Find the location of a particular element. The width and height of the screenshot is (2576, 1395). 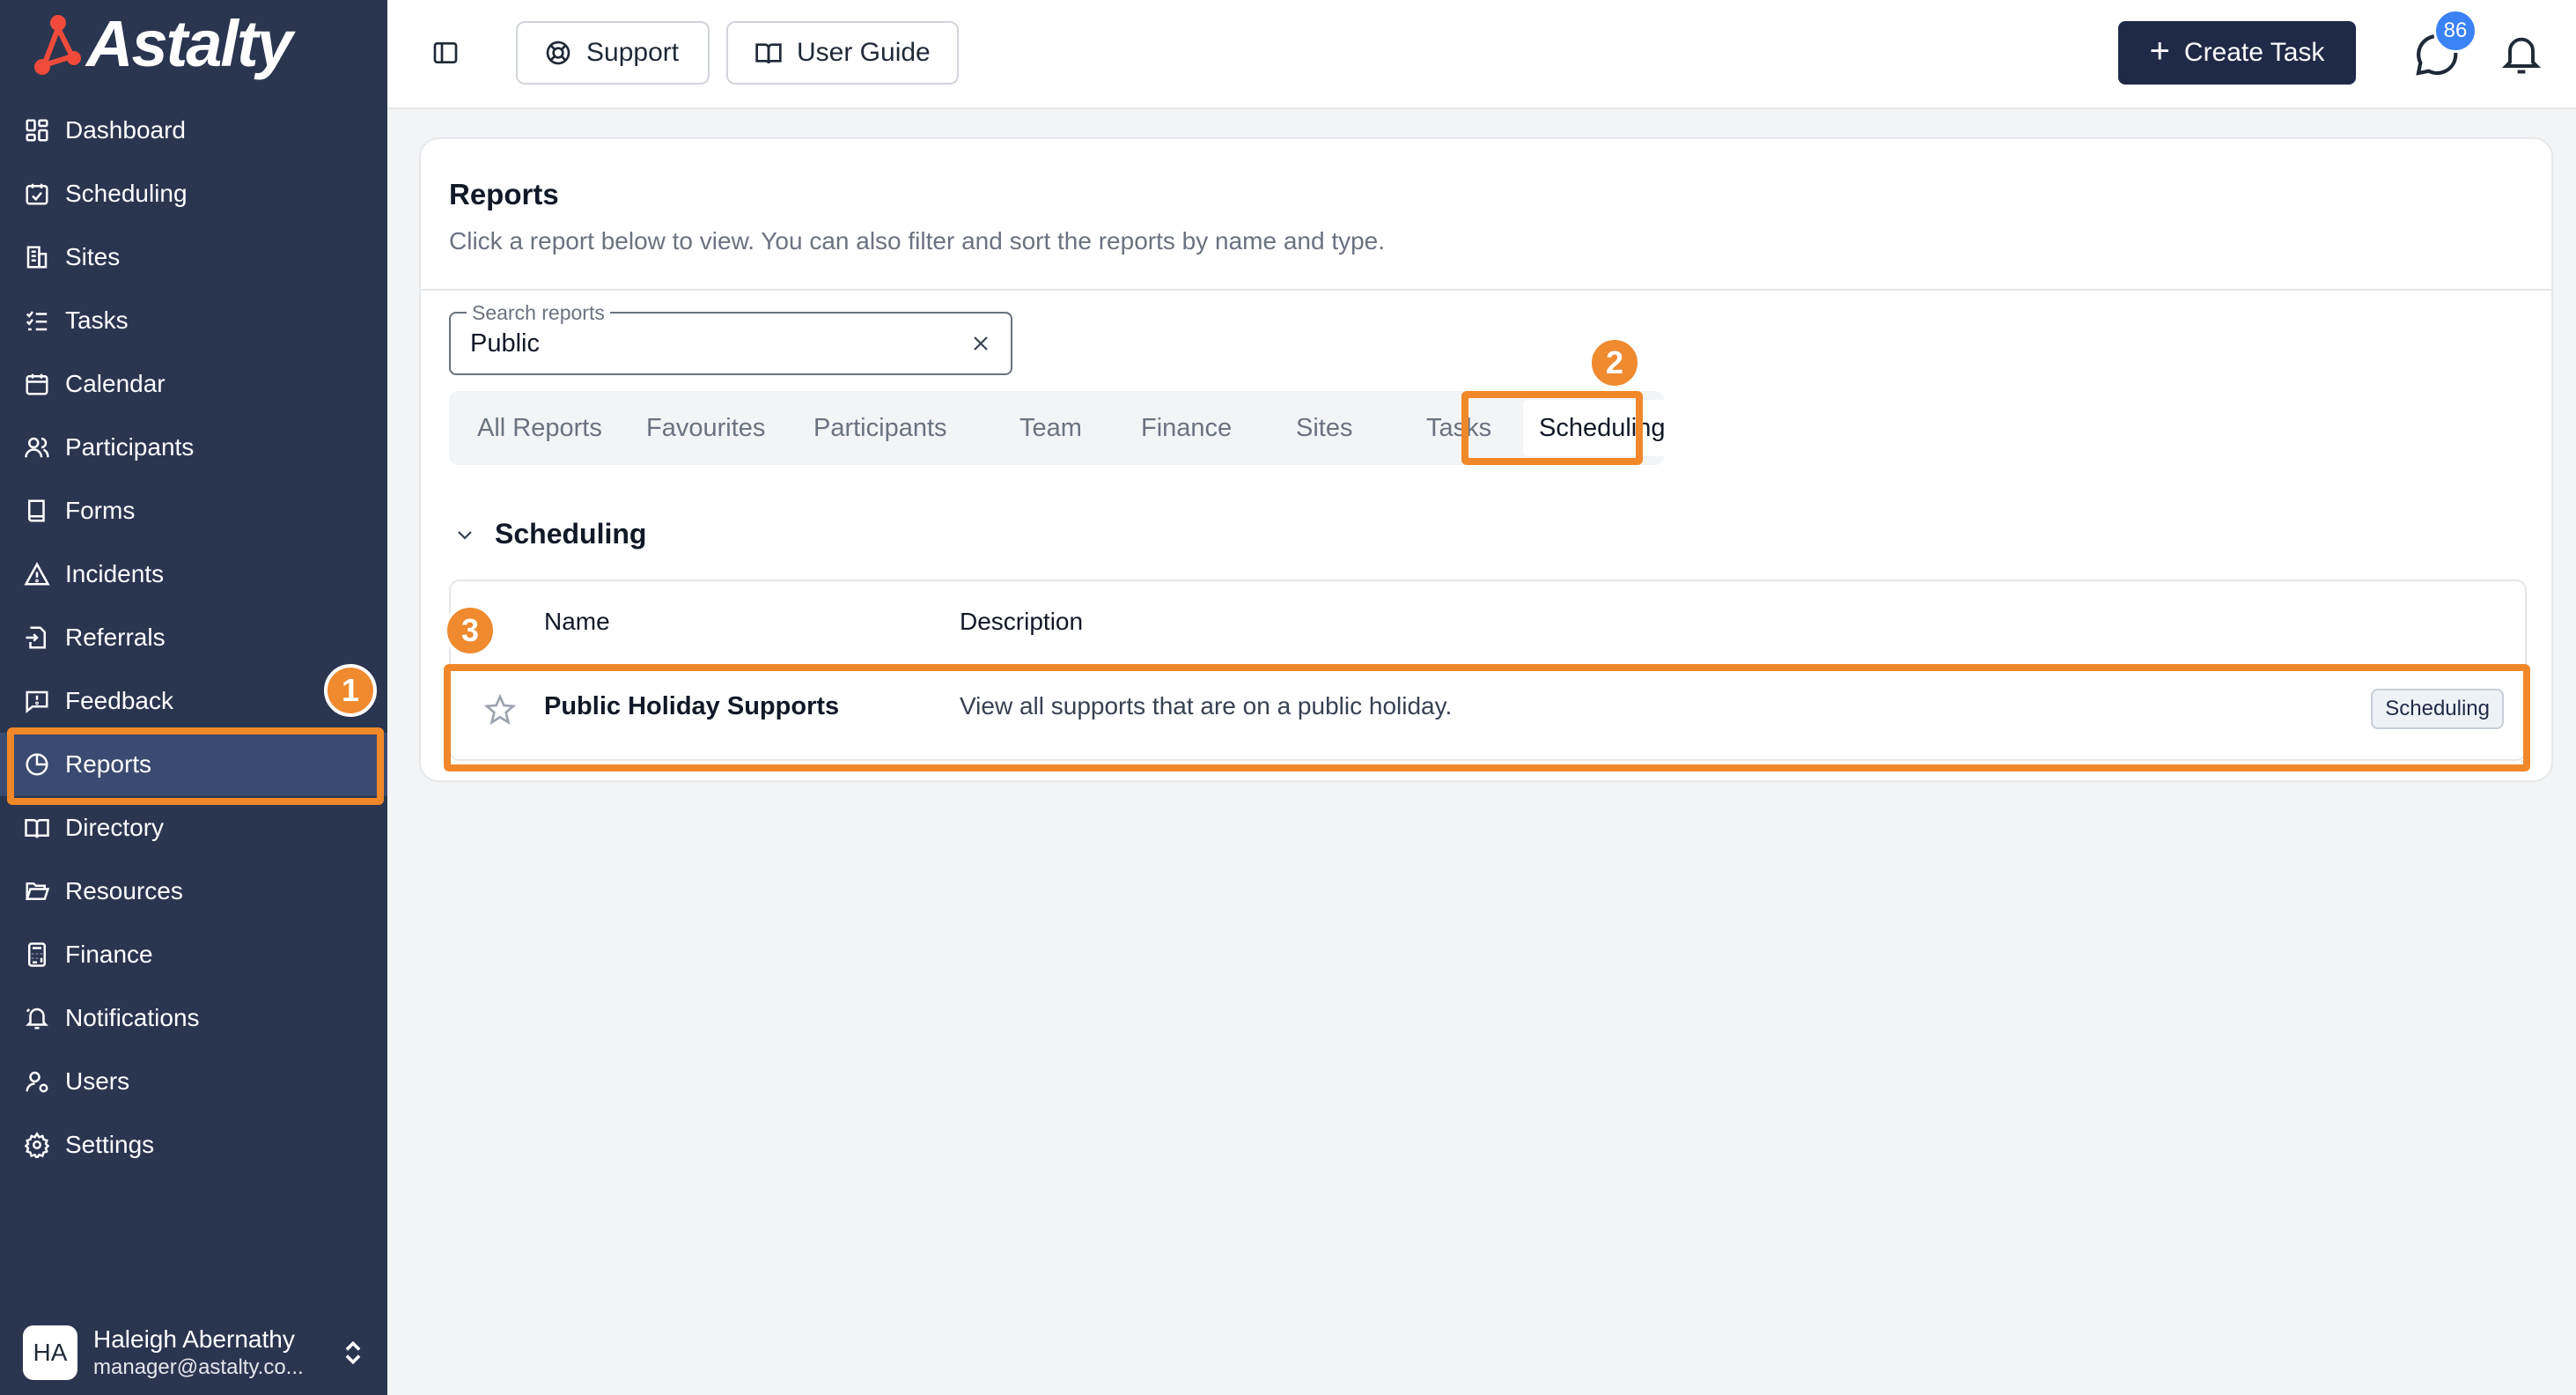

sidebar-toggle-icon is located at coordinates (446, 53).